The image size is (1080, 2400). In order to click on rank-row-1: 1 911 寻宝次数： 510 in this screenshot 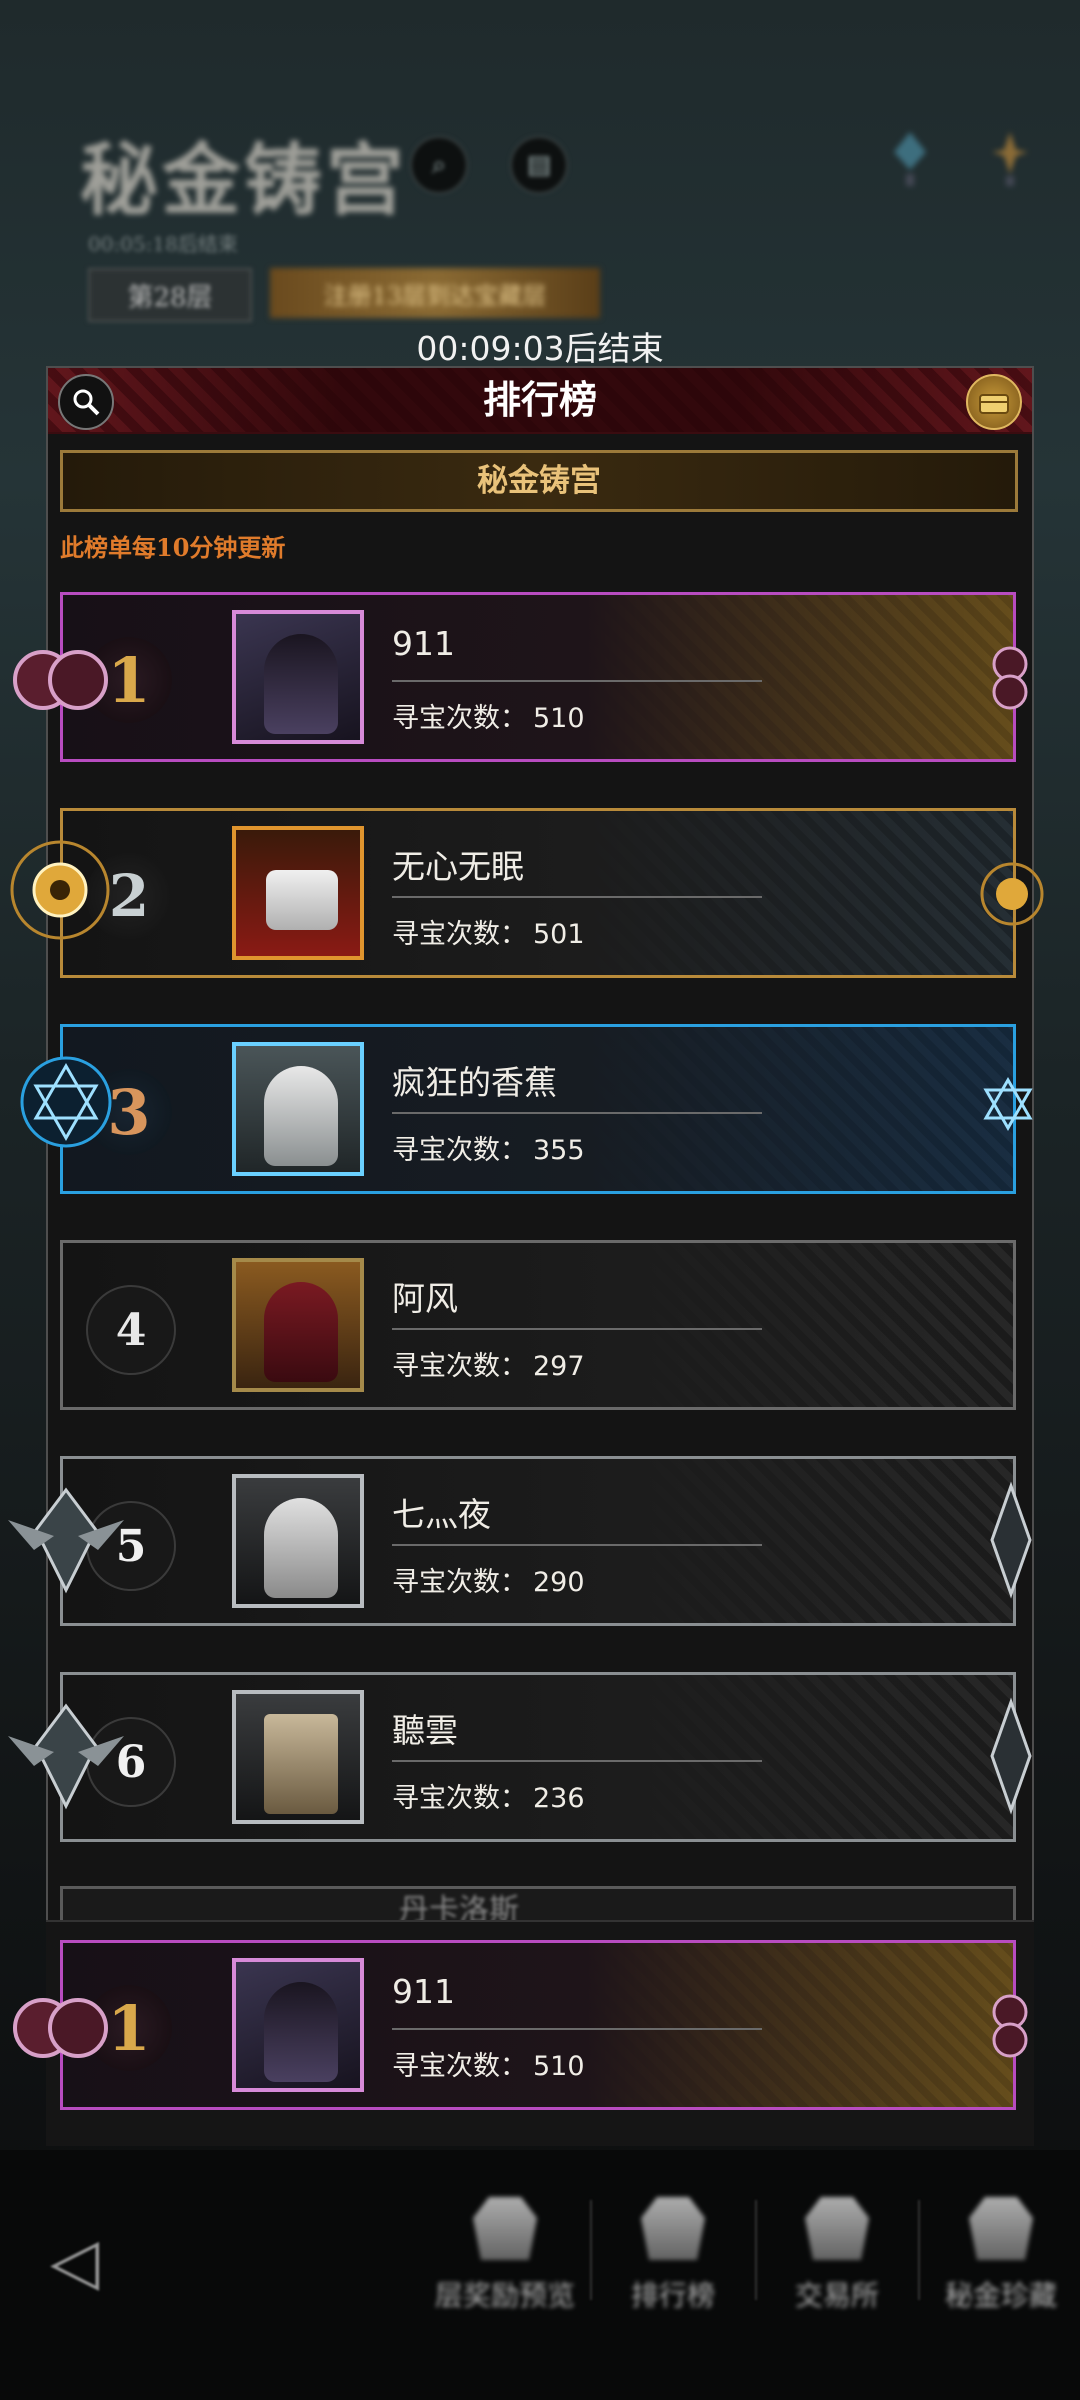, I will do `click(540, 677)`.